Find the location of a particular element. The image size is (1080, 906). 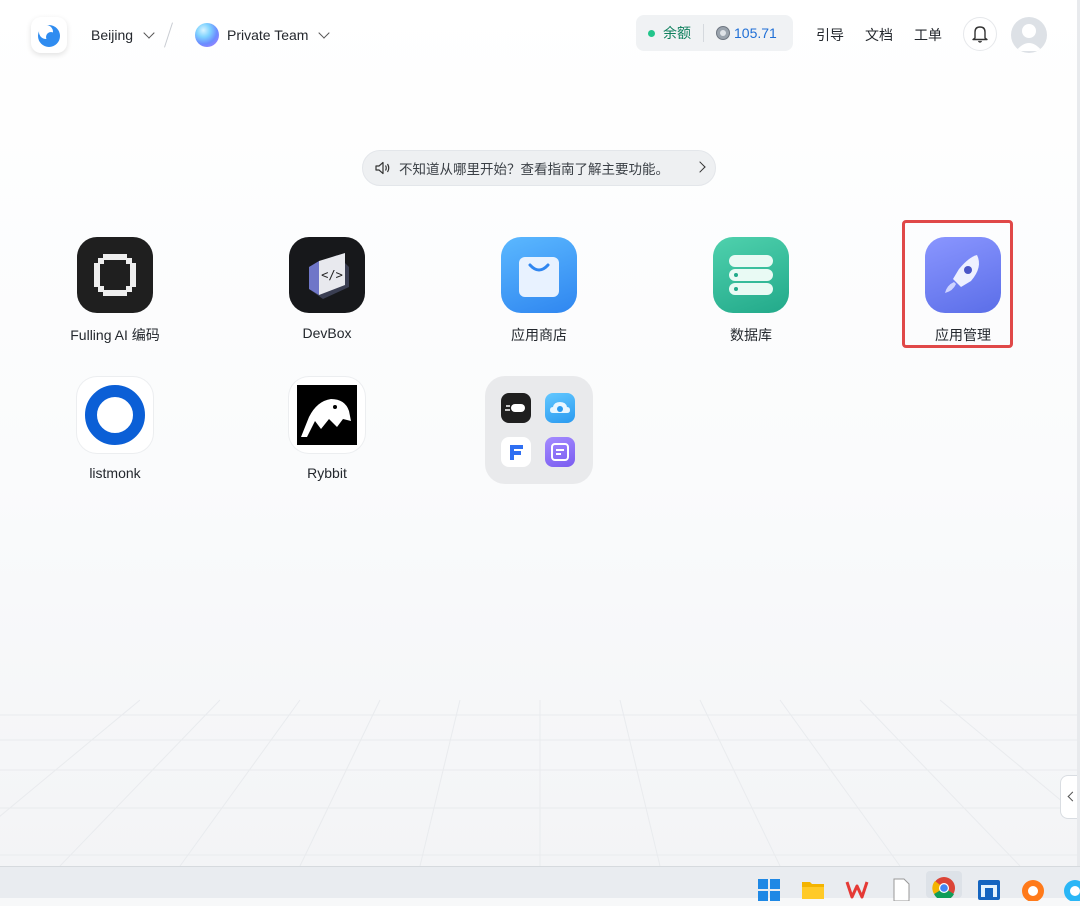

app-listmonk: listmonk is located at coordinates (115, 429).